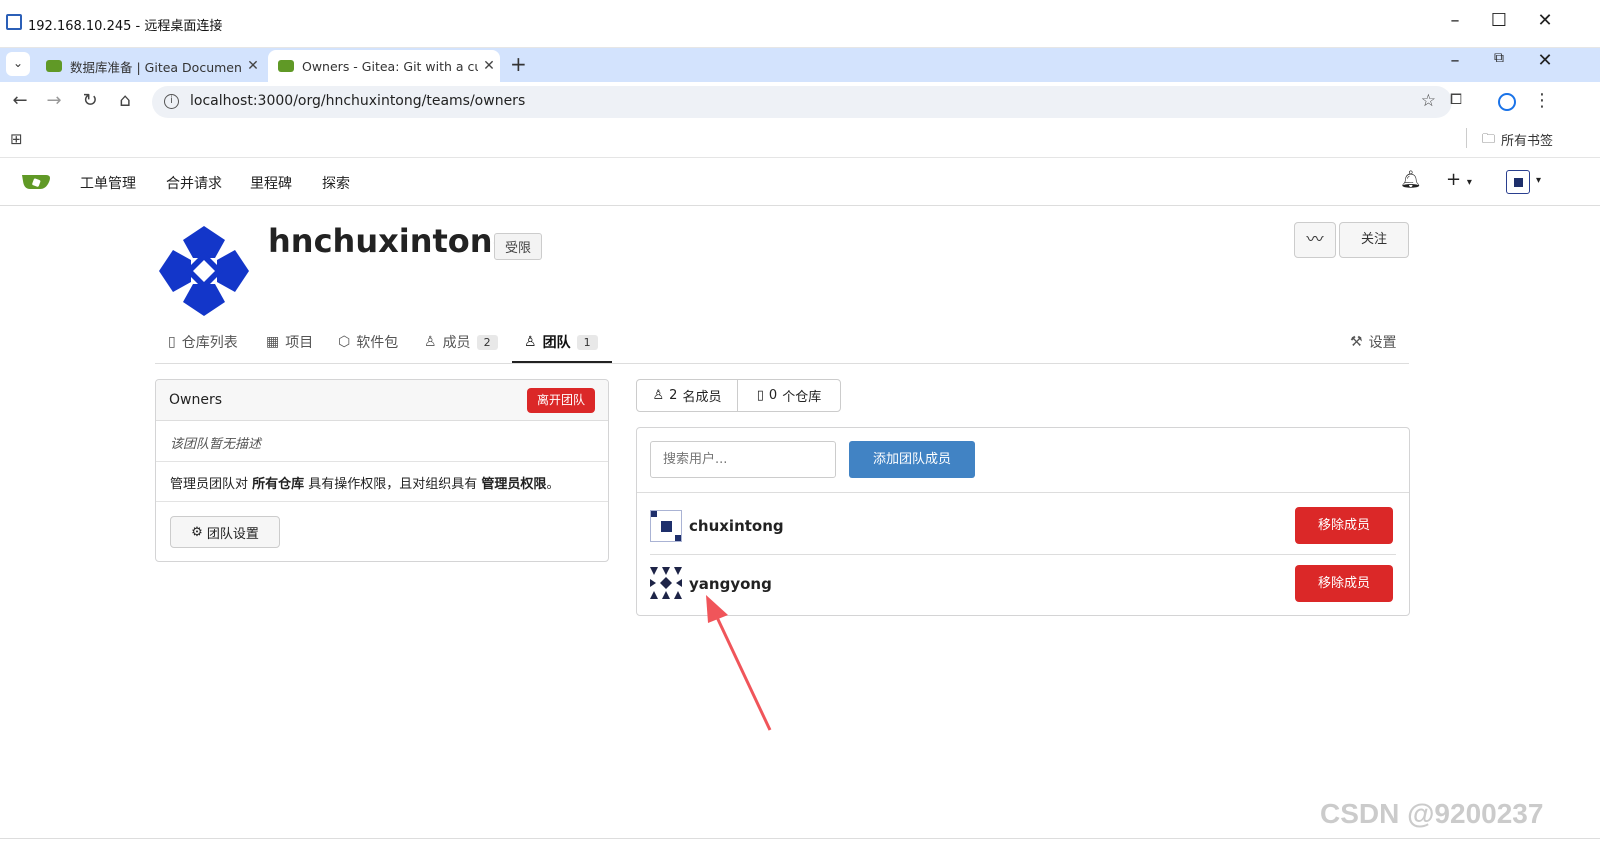 Image resolution: width=1600 pixels, height=860 pixels. What do you see at coordinates (194, 183) in the screenshot?
I see `nav-pulls: 合并请求` at bounding box center [194, 183].